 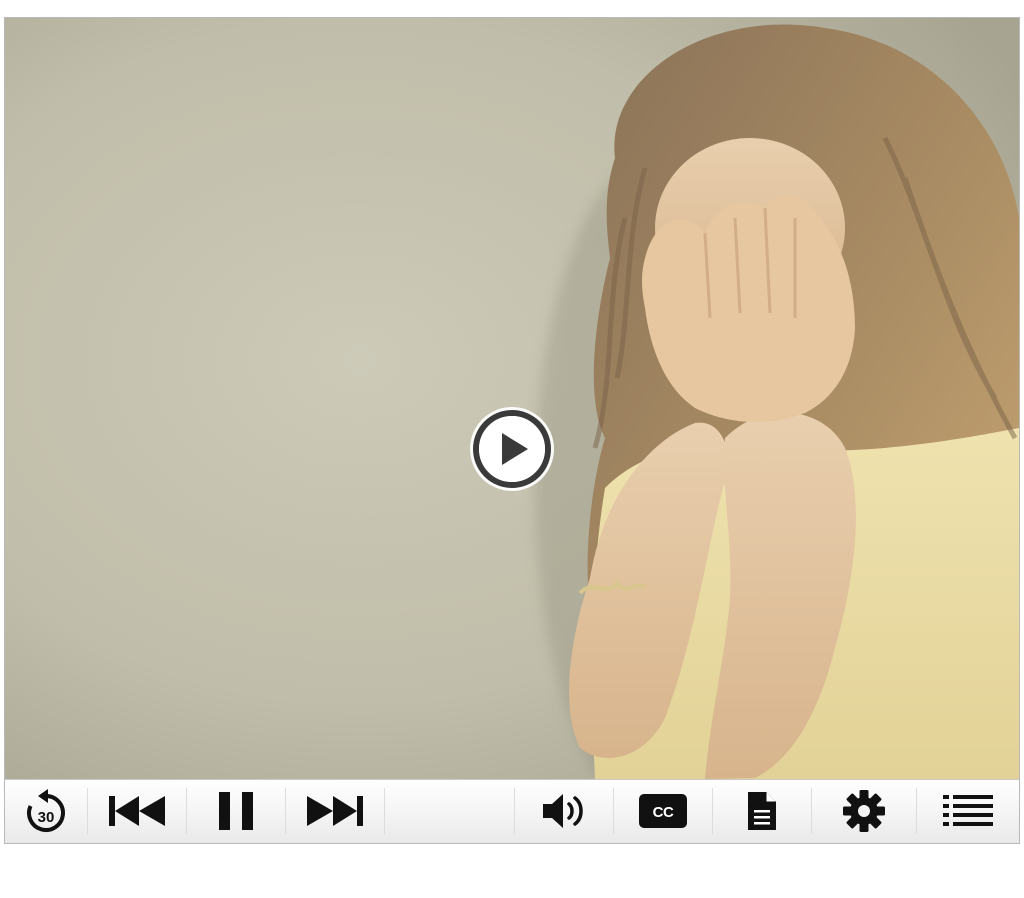 I want to click on transcript-button, so click(x=762, y=811).